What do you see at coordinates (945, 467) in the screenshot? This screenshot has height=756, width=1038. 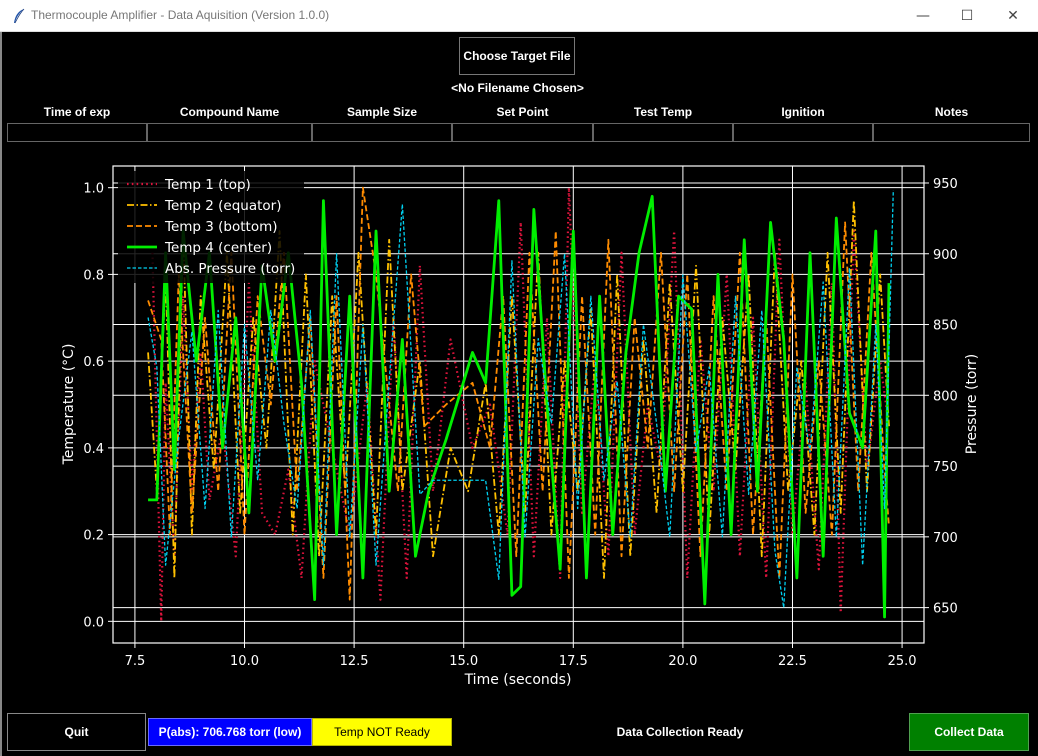 I see `y2-tick-label: 750` at bounding box center [945, 467].